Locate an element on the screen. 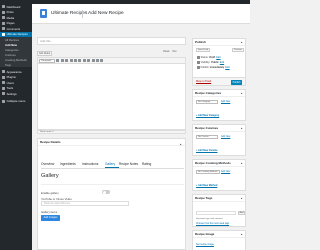  recipe-details-heading: Recipe Details ▲ is located at coordinates (111, 142).